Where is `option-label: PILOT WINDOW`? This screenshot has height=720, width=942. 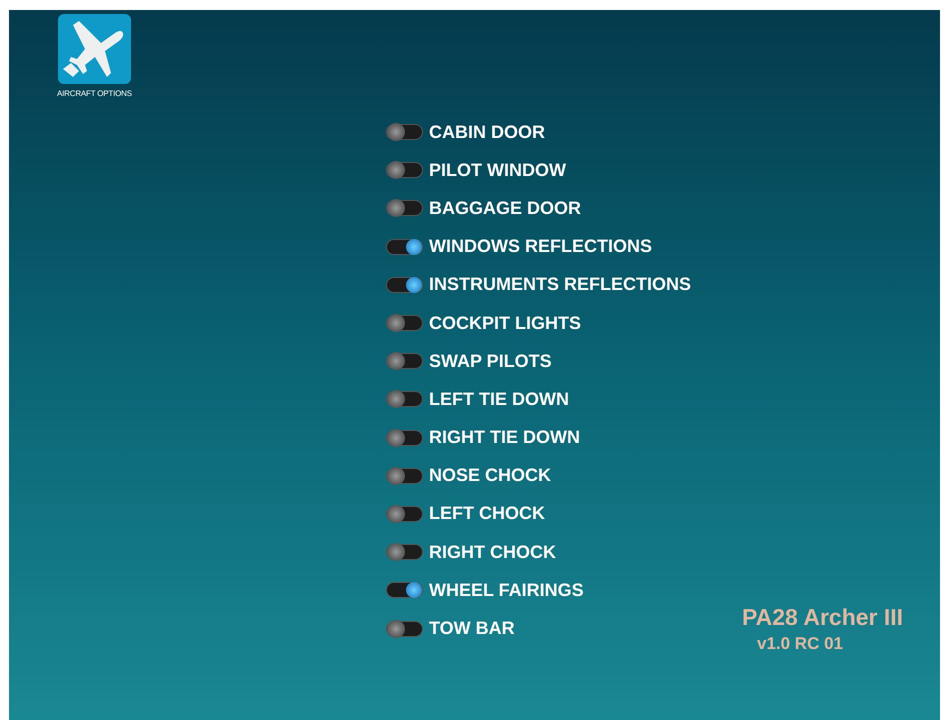
option-label: PILOT WINDOW is located at coordinates (497, 170).